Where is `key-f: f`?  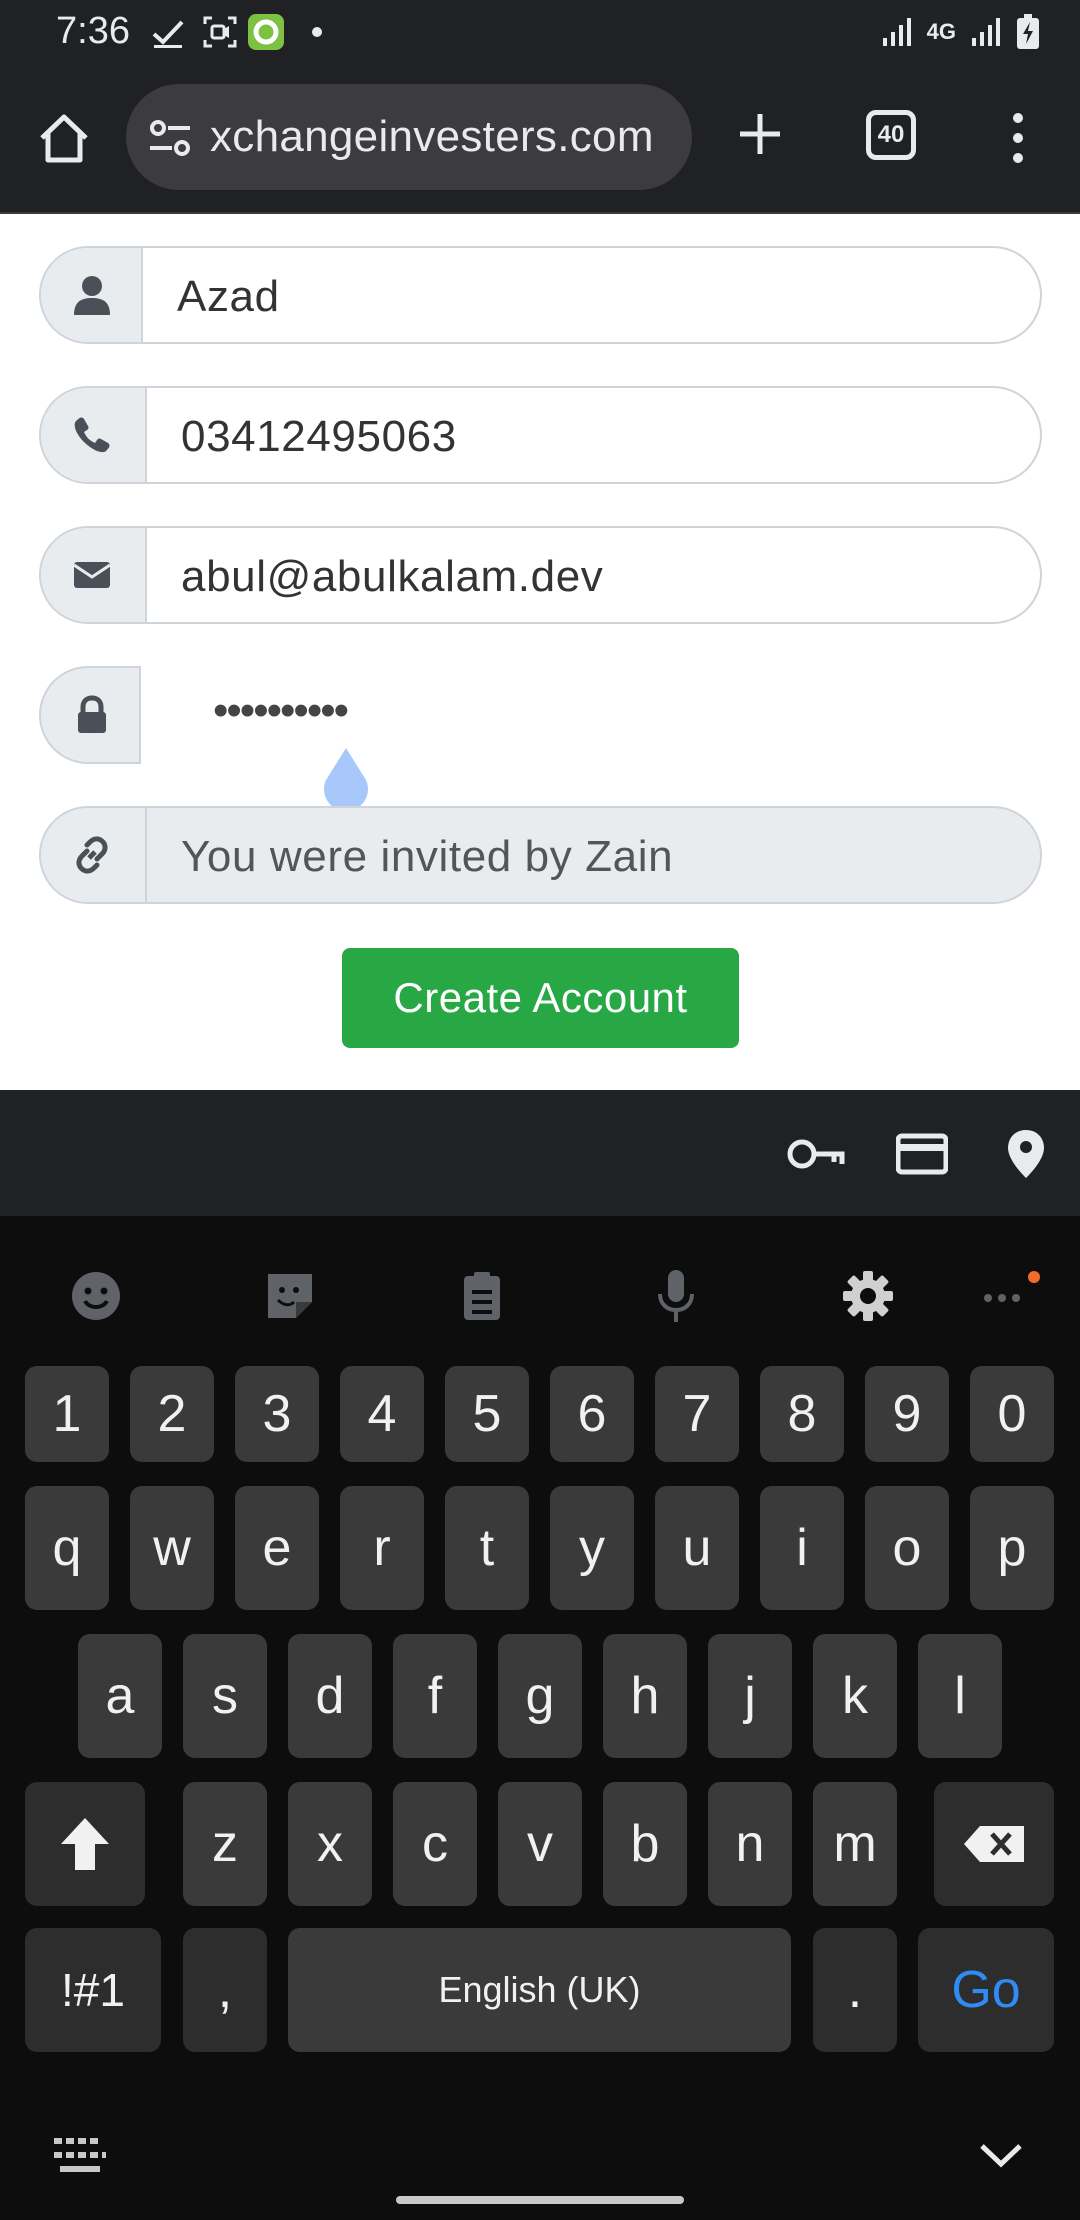 key-f: f is located at coordinates (435, 1696).